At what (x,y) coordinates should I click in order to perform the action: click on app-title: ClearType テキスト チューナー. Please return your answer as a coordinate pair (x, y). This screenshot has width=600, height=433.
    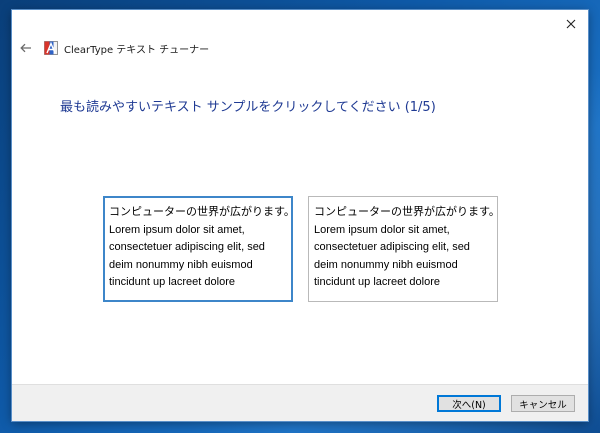
    Looking at the image, I should click on (137, 50).